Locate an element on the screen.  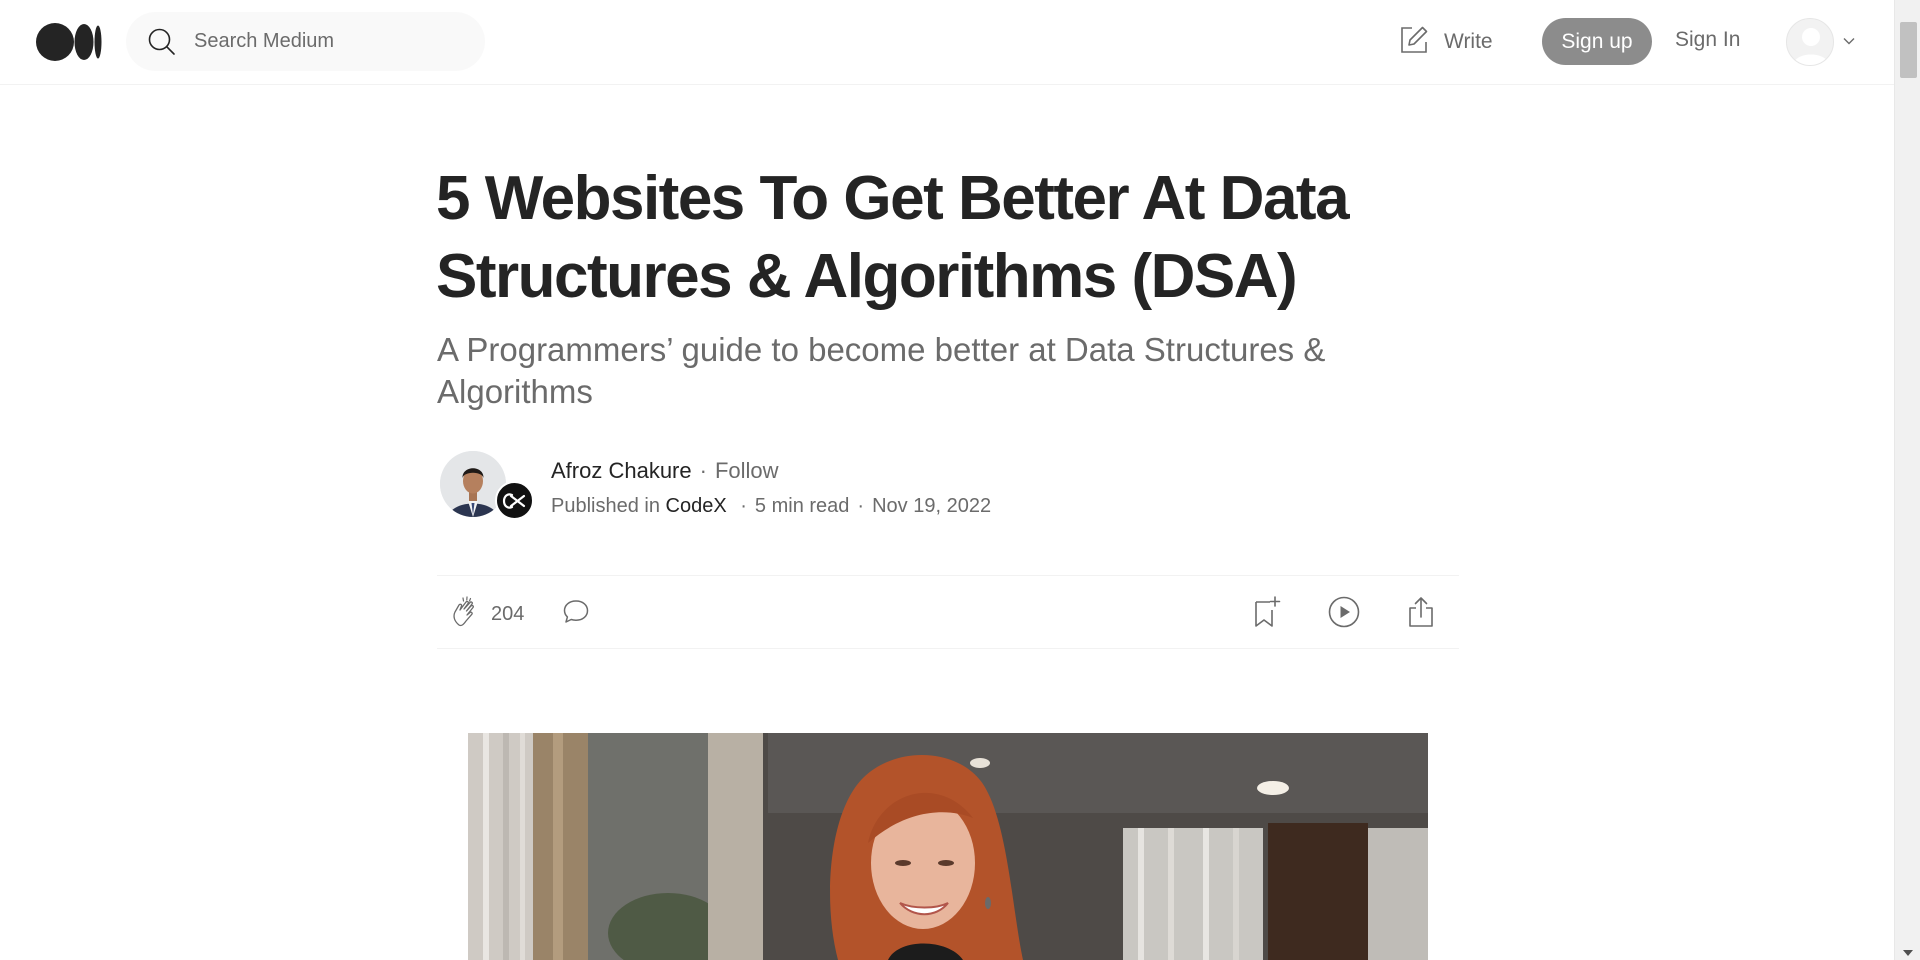
clap-icon is located at coordinates (466, 614).